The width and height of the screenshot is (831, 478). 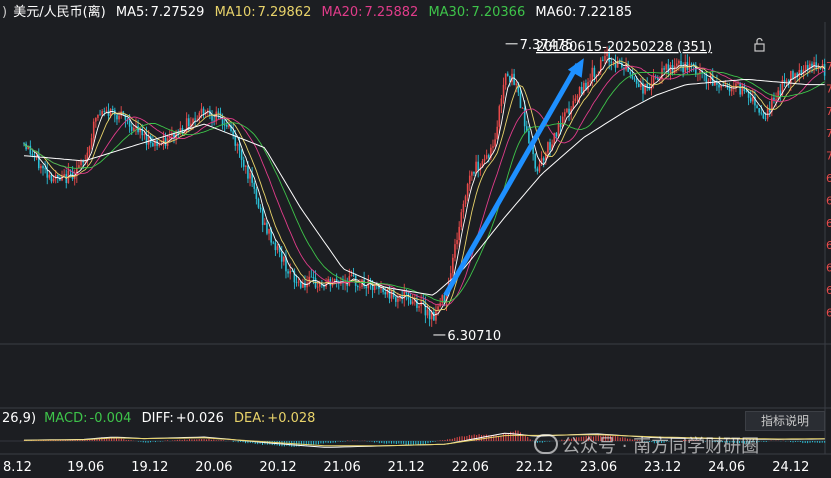 I want to click on time-tick-label: 24.06, so click(x=726, y=467).